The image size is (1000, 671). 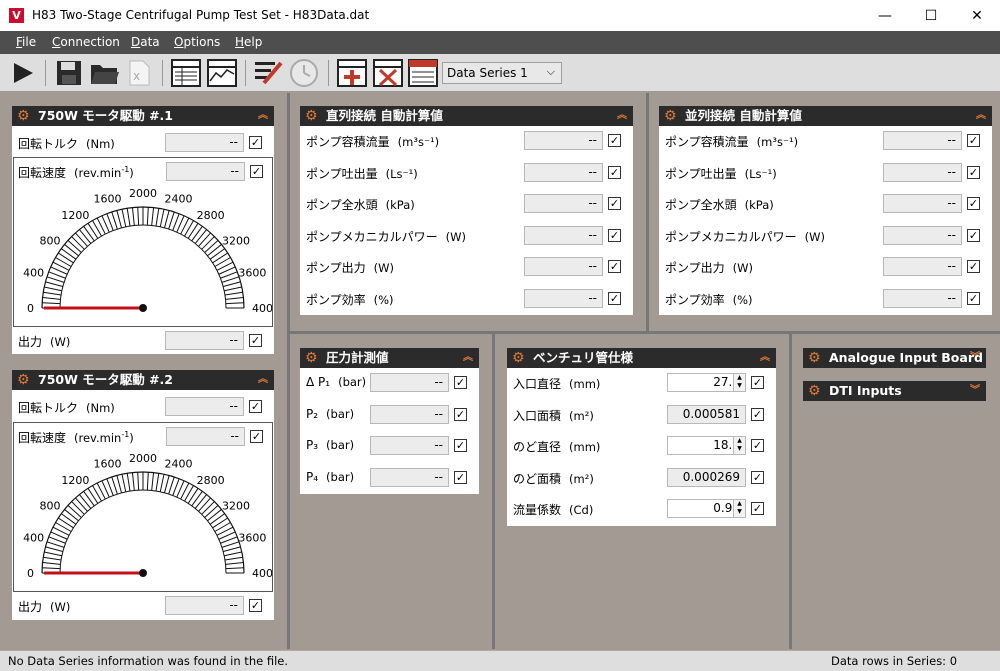 What do you see at coordinates (352, 73) in the screenshot?
I see `add-row-icon` at bounding box center [352, 73].